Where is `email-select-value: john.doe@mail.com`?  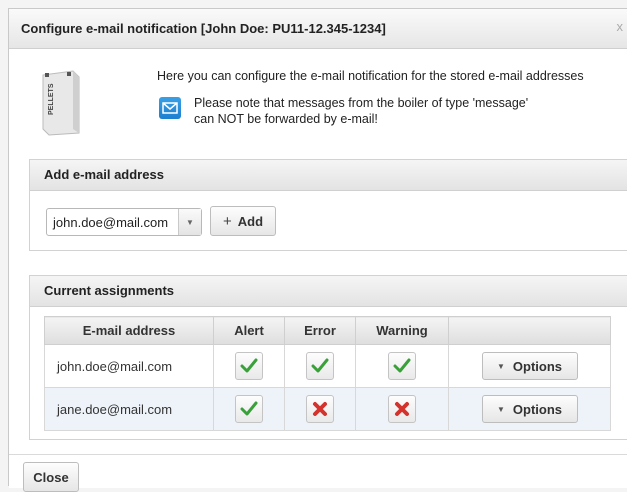 email-select-value: john.doe@mail.com is located at coordinates (111, 222).